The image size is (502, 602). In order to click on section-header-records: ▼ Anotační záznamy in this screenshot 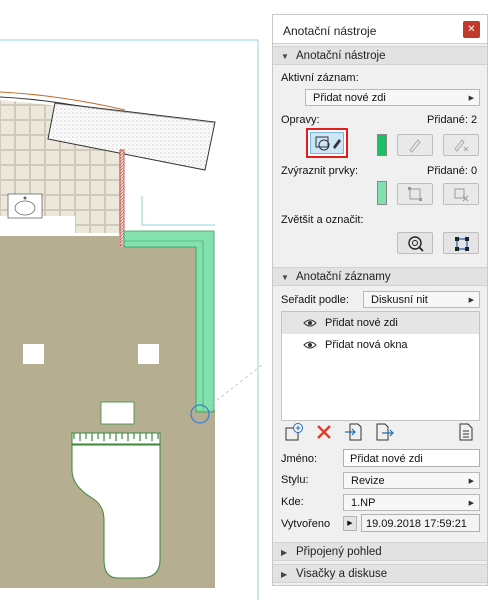, I will do `click(380, 276)`.